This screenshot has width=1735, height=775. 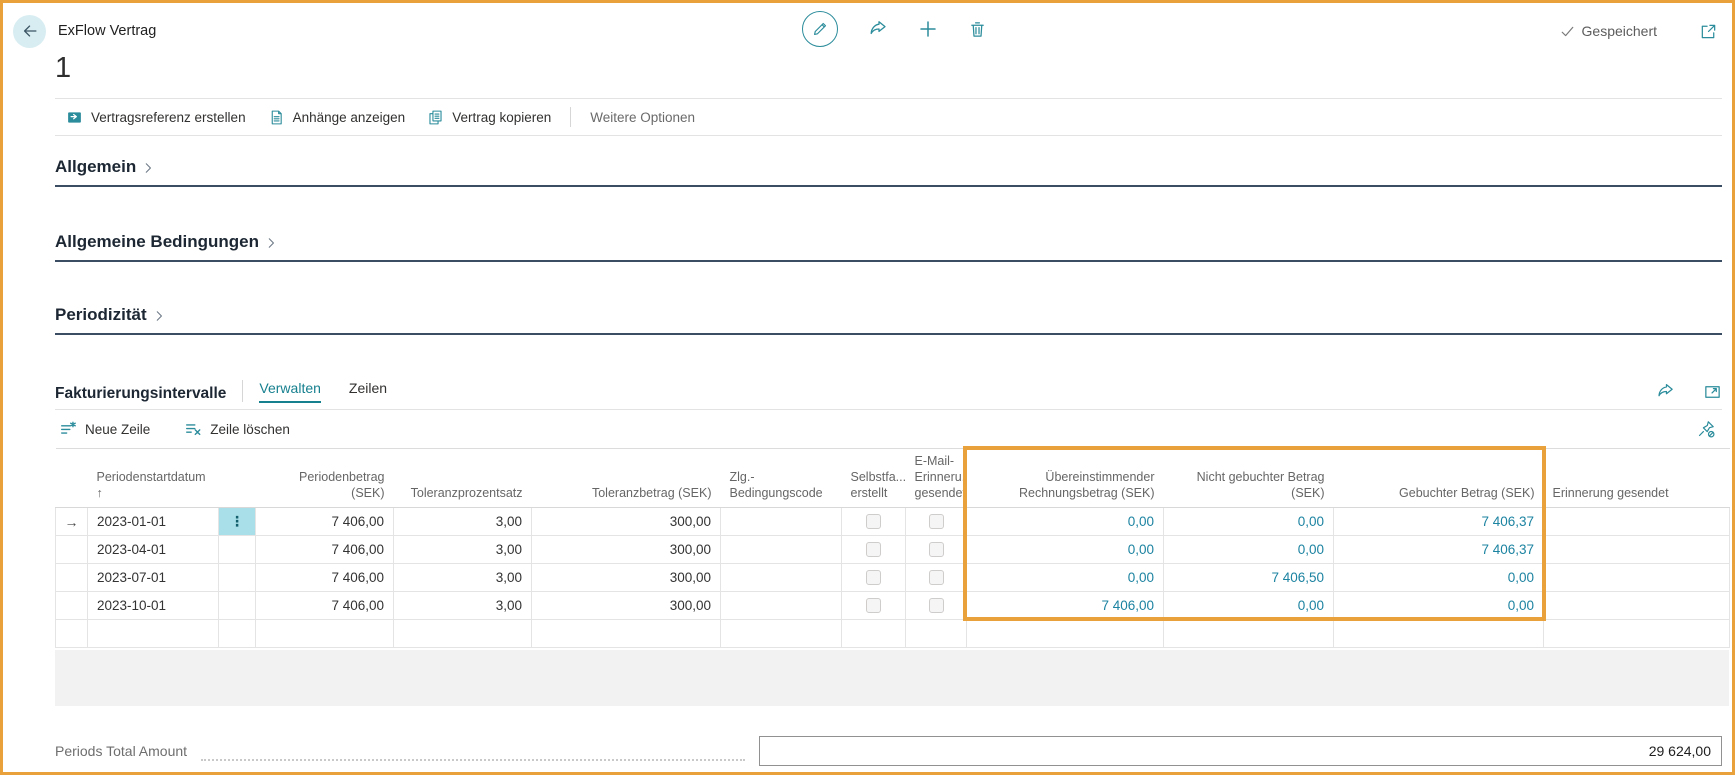 I want to click on cell-nicht-gebuchter-betrag: 7 406,50, so click(x=1248, y=577).